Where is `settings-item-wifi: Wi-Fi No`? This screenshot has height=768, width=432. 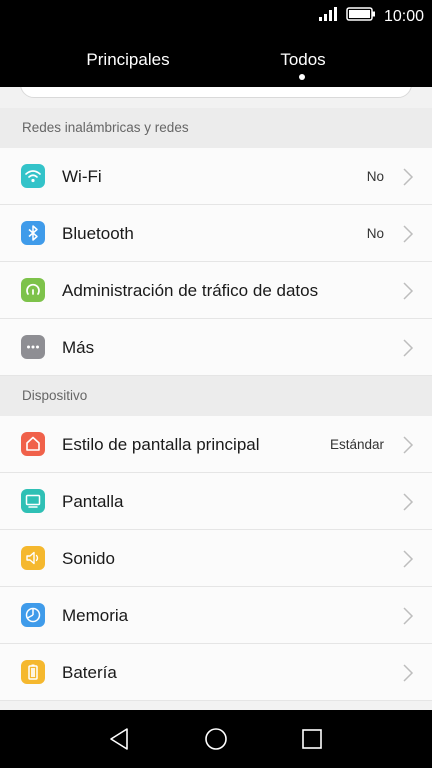
settings-item-wifi: Wi-Fi No is located at coordinates (216, 176).